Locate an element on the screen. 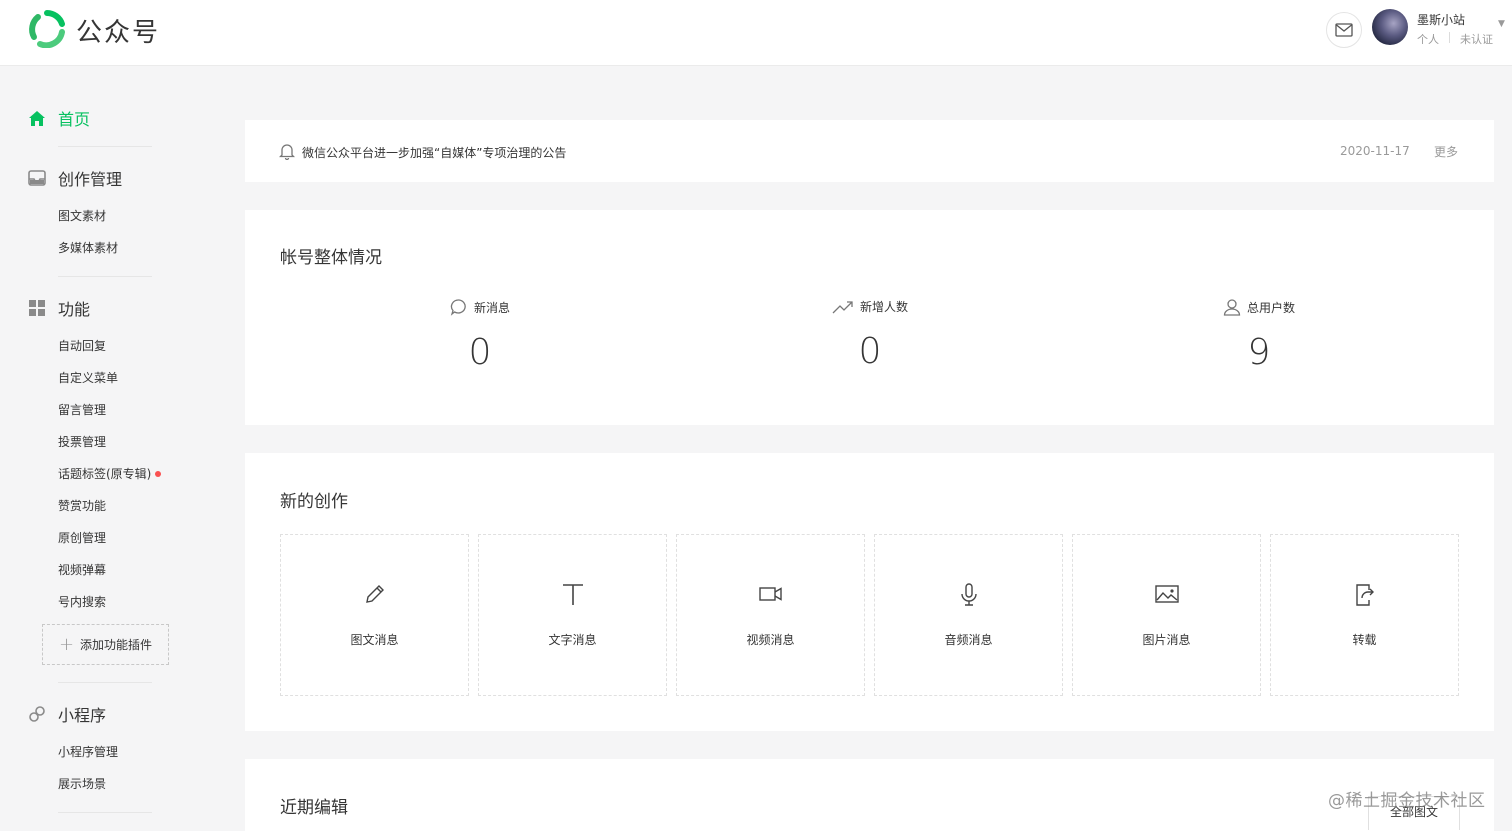 The image size is (1512, 831). mail-icon is located at coordinates (1344, 30).